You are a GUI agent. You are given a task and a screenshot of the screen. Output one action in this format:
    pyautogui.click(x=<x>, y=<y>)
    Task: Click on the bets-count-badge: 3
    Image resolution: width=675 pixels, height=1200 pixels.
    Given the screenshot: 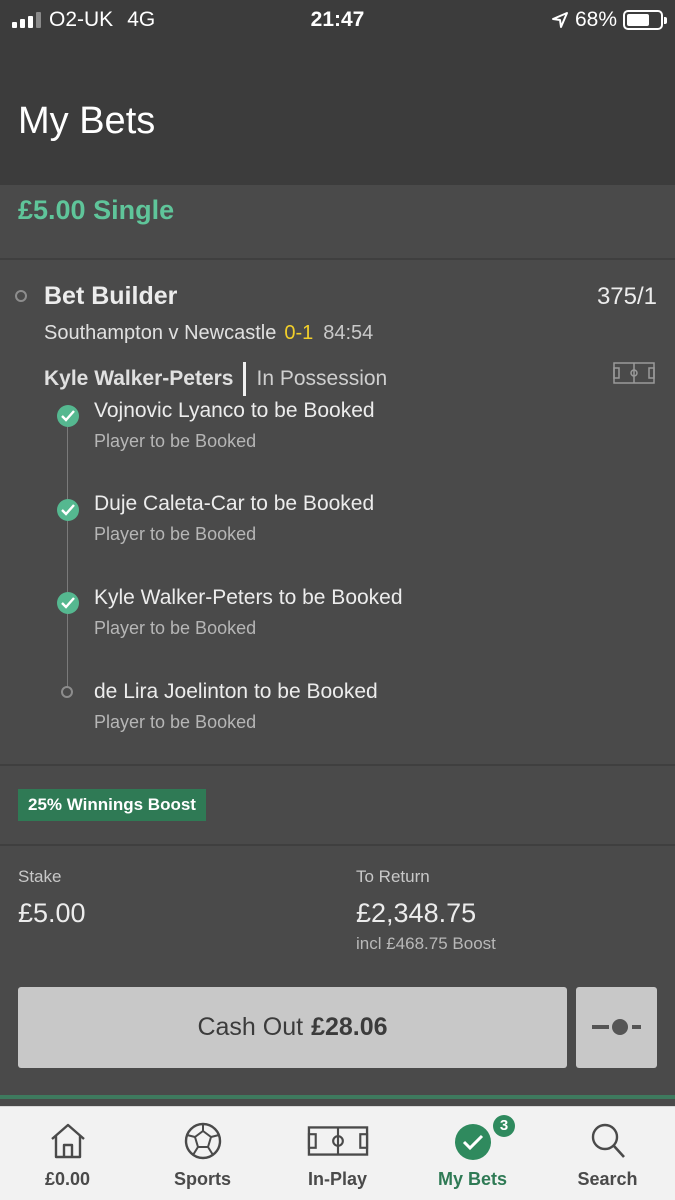 What is the action you would take?
    pyautogui.click(x=504, y=1126)
    